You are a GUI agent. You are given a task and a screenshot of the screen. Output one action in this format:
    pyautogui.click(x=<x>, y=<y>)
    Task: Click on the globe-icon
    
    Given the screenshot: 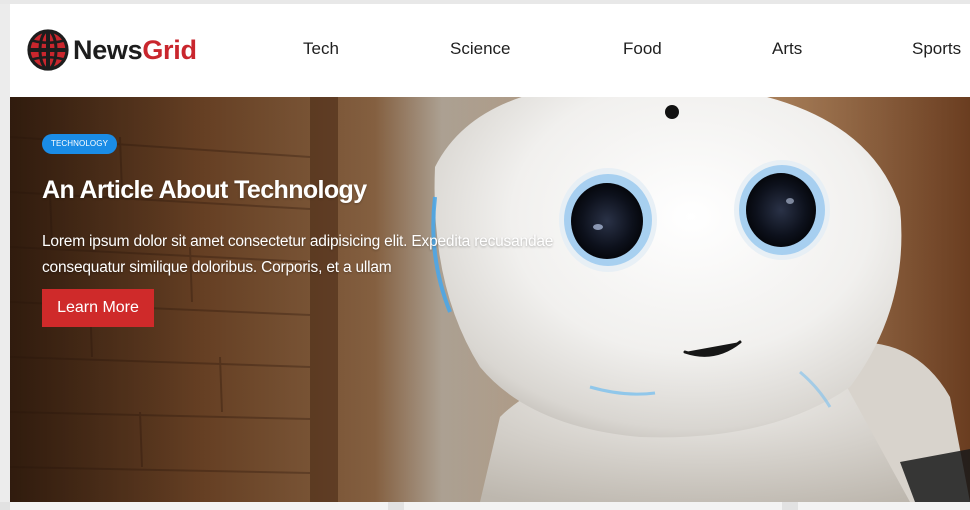 What is the action you would take?
    pyautogui.click(x=48, y=50)
    